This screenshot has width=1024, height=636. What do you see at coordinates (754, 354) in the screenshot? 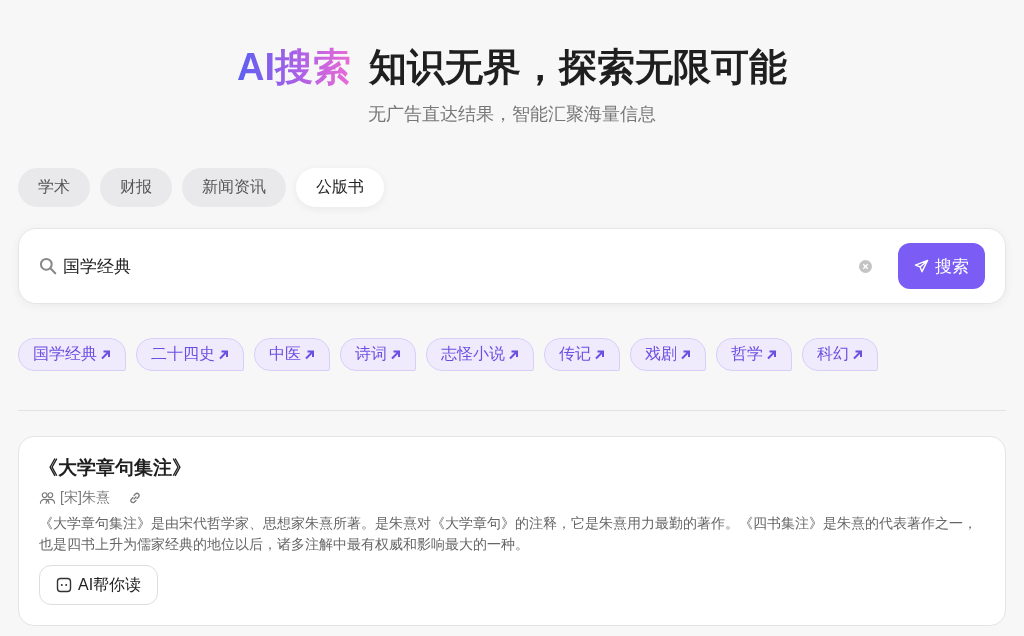
I see `topic-tag: 哲学` at bounding box center [754, 354].